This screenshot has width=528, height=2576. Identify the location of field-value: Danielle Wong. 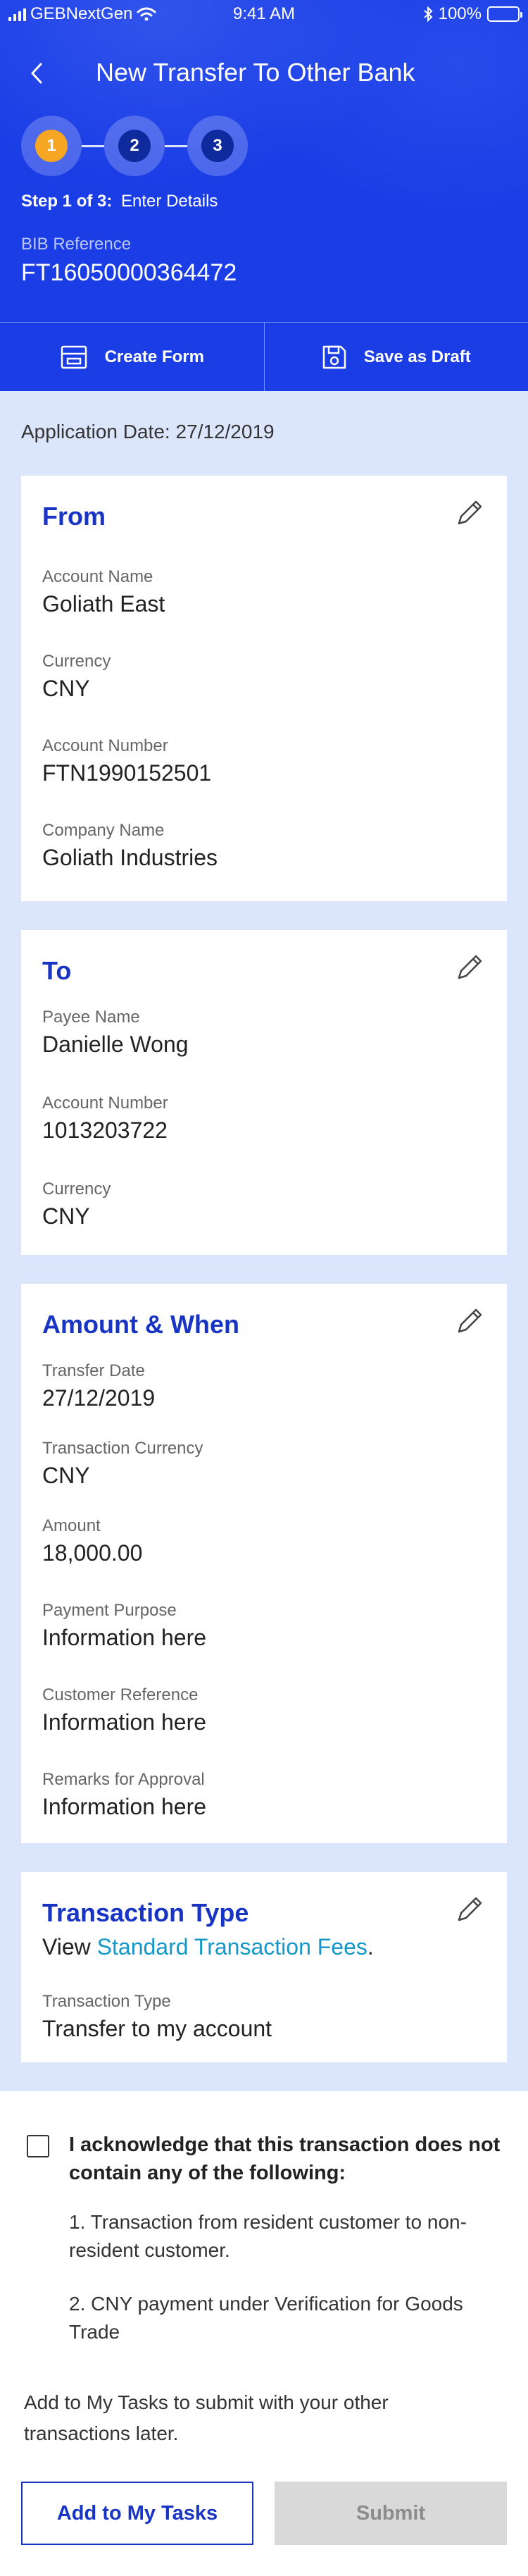
(115, 1044).